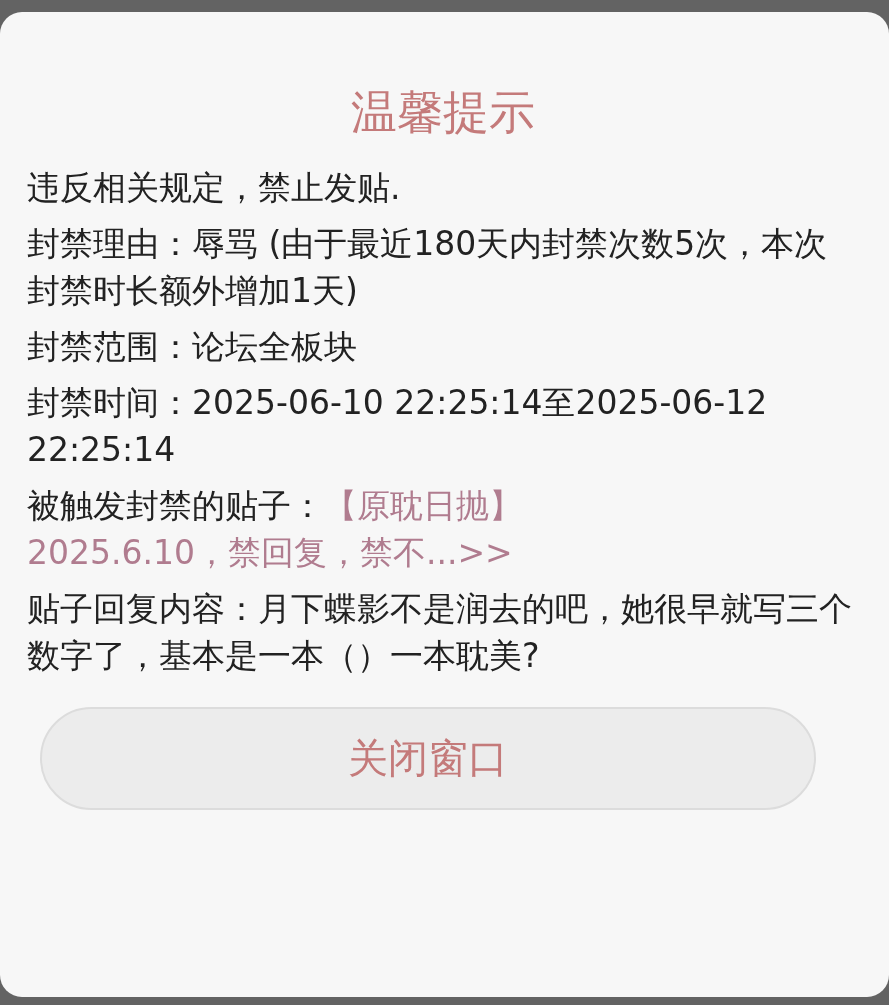 The image size is (889, 1005). Describe the element at coordinates (443, 112) in the screenshot. I see `dialog-title: 温馨提示` at that location.